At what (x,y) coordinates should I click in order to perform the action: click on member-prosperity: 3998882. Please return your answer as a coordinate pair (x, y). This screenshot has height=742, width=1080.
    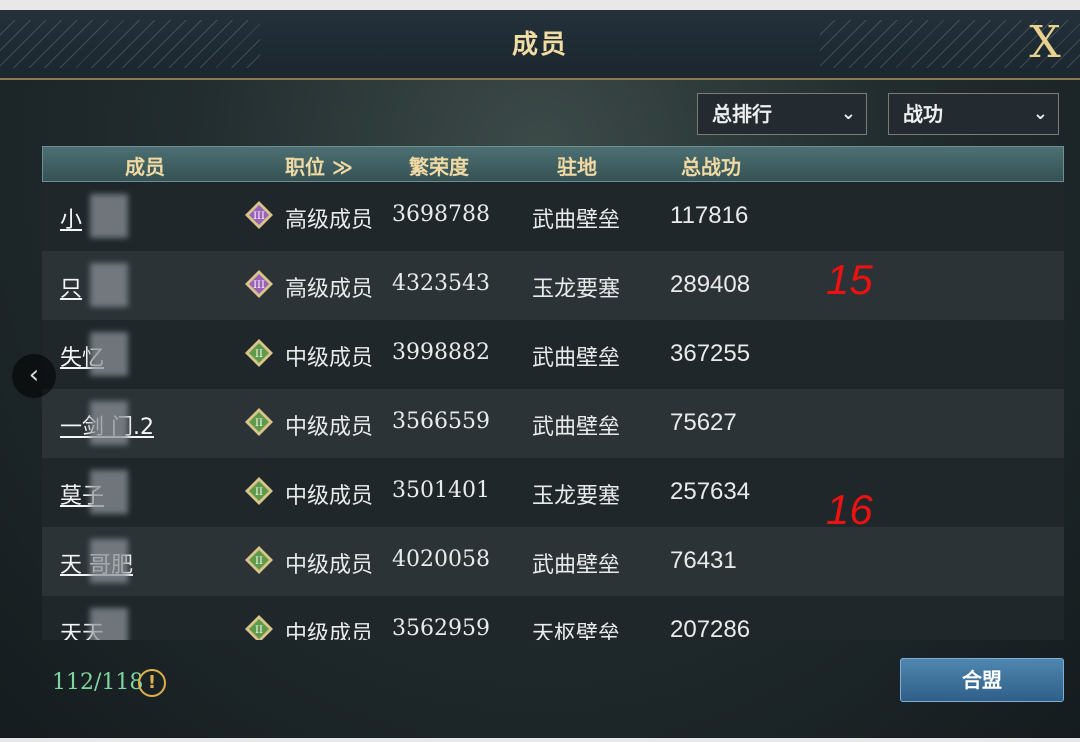
    Looking at the image, I should click on (441, 352).